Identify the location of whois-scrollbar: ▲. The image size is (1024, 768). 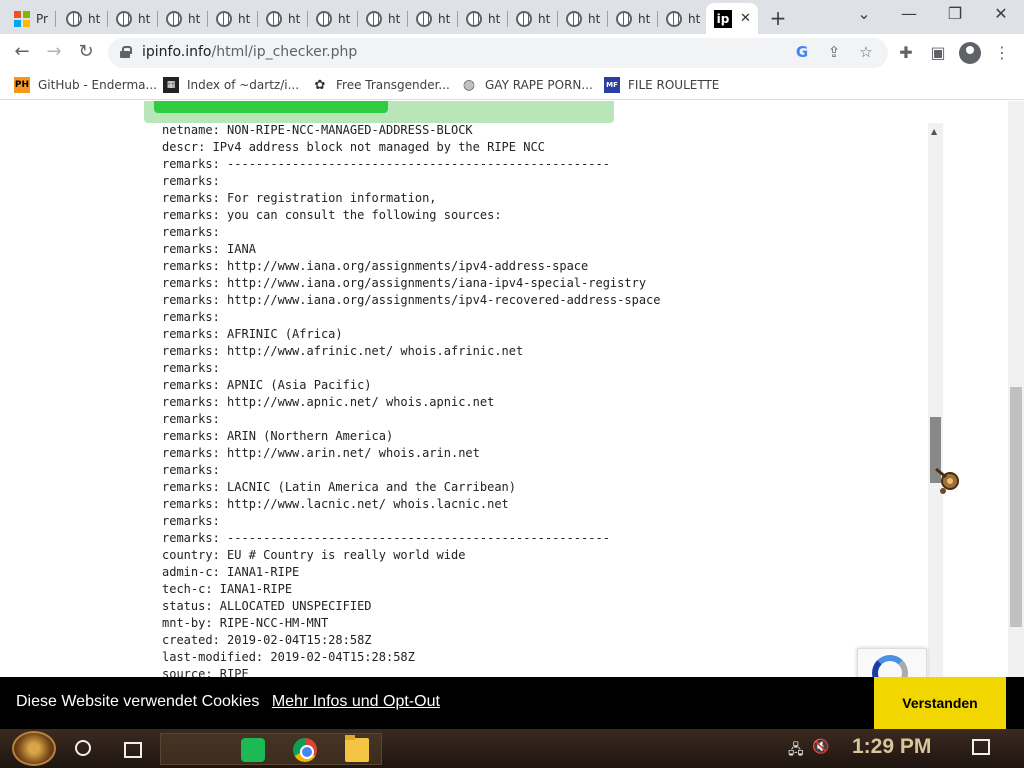
(935, 426).